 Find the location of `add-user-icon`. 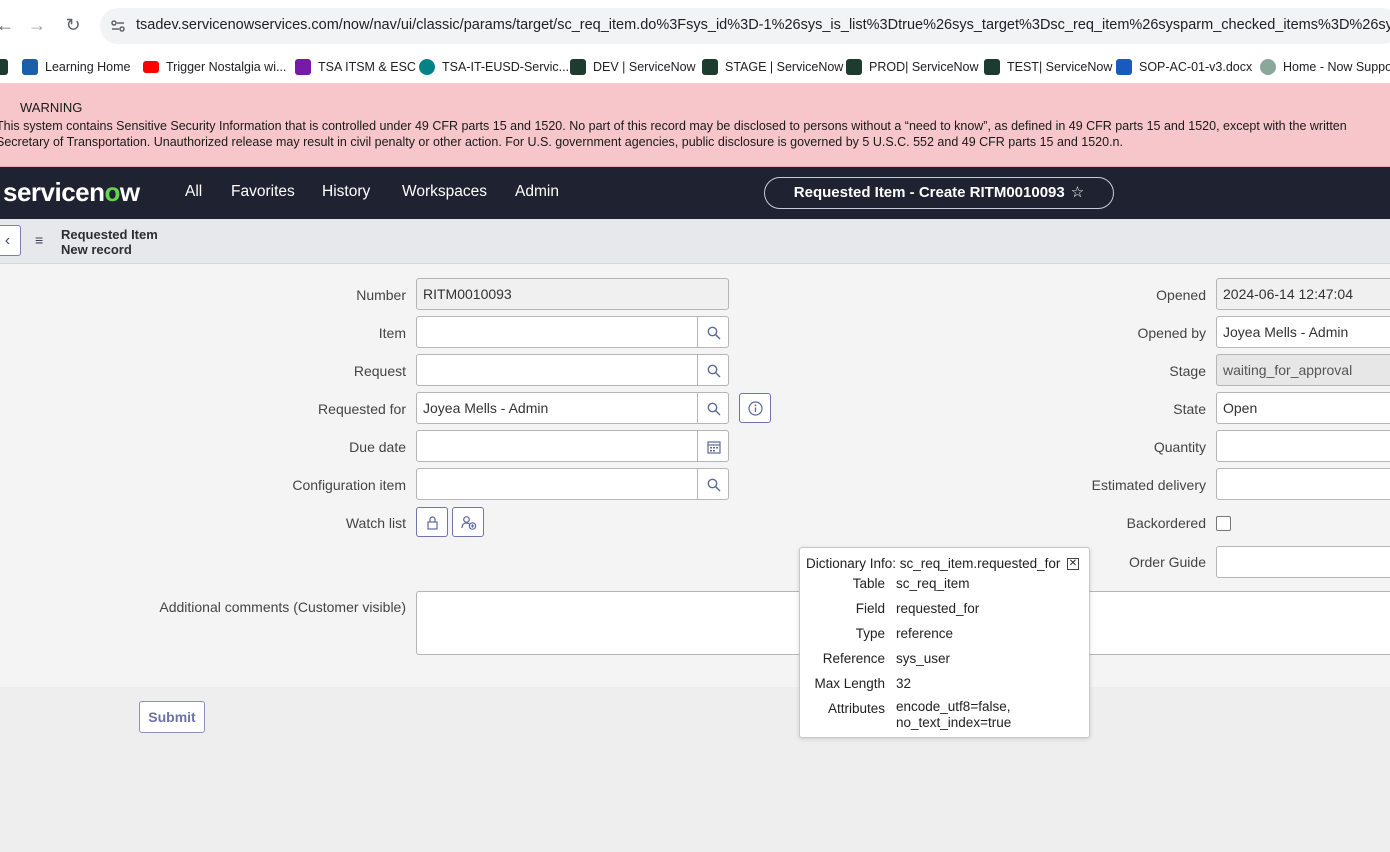

add-user-icon is located at coordinates (469, 523).